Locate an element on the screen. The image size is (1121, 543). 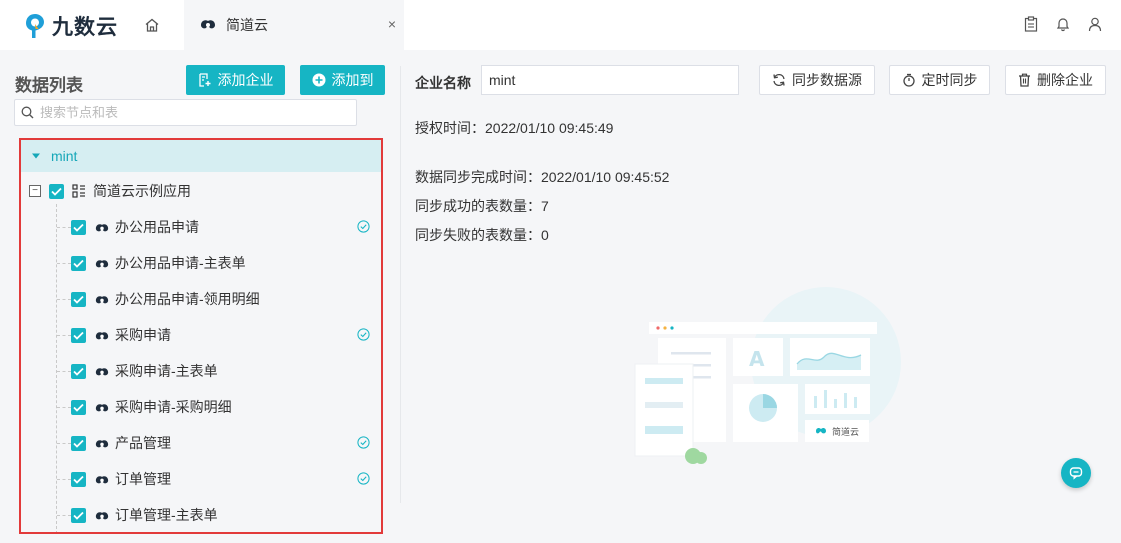
bell-icon is located at coordinates (1063, 24).